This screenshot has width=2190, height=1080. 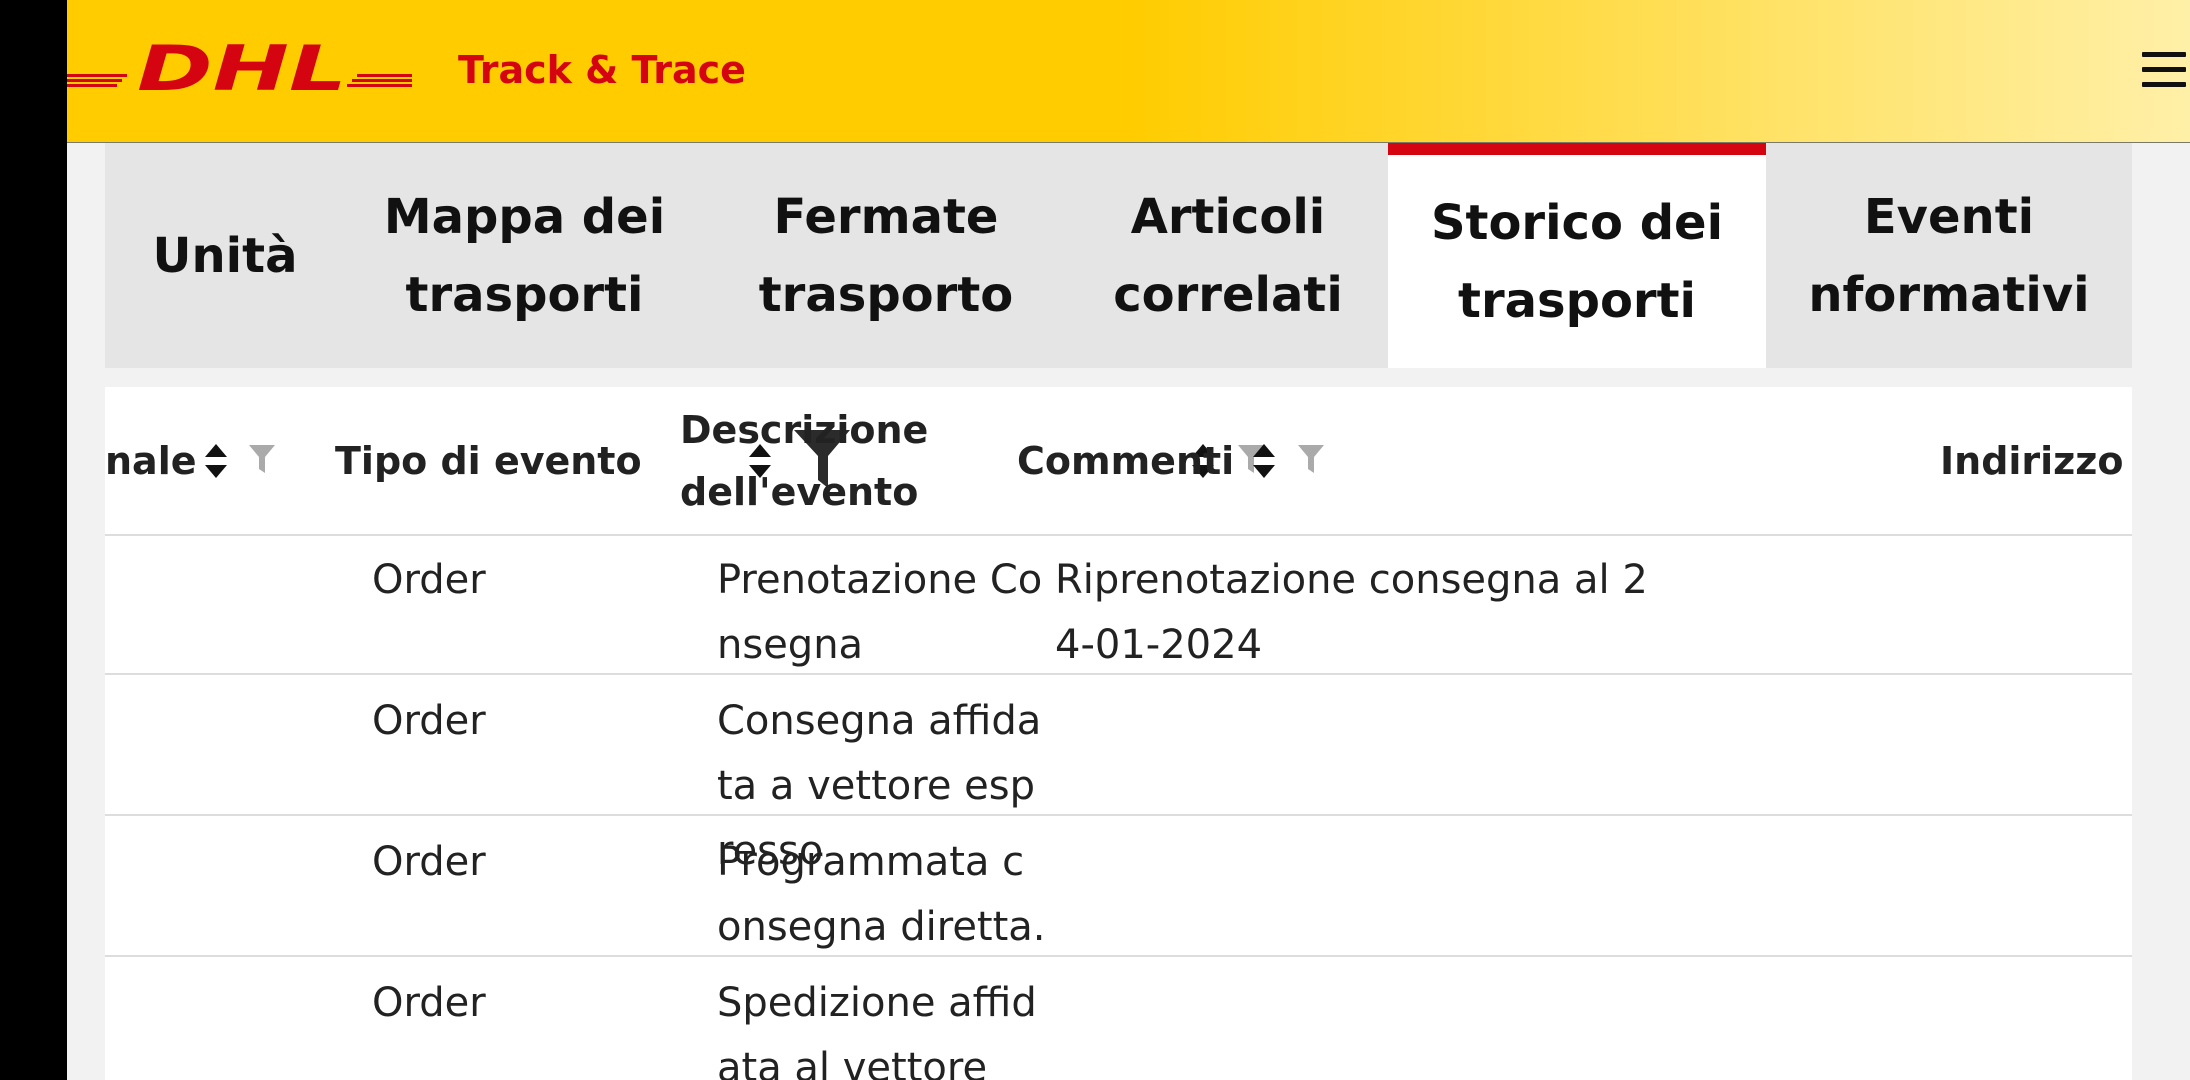 What do you see at coordinates (1228, 255) in the screenshot?
I see `tab-articoli-correlati: Articoli correlati` at bounding box center [1228, 255].